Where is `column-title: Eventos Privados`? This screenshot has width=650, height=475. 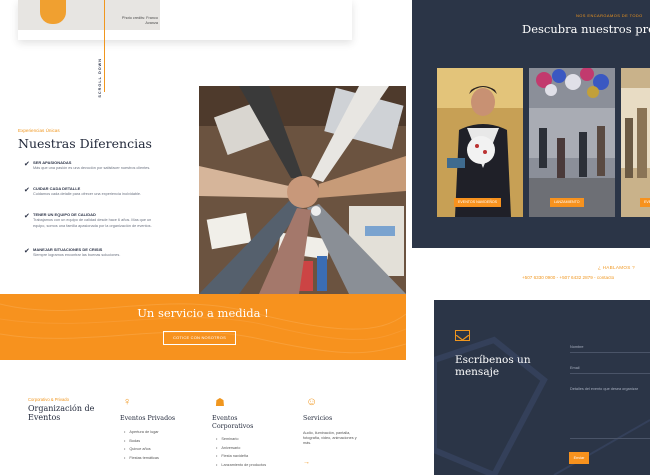 column-title: Eventos Privados is located at coordinates (148, 418).